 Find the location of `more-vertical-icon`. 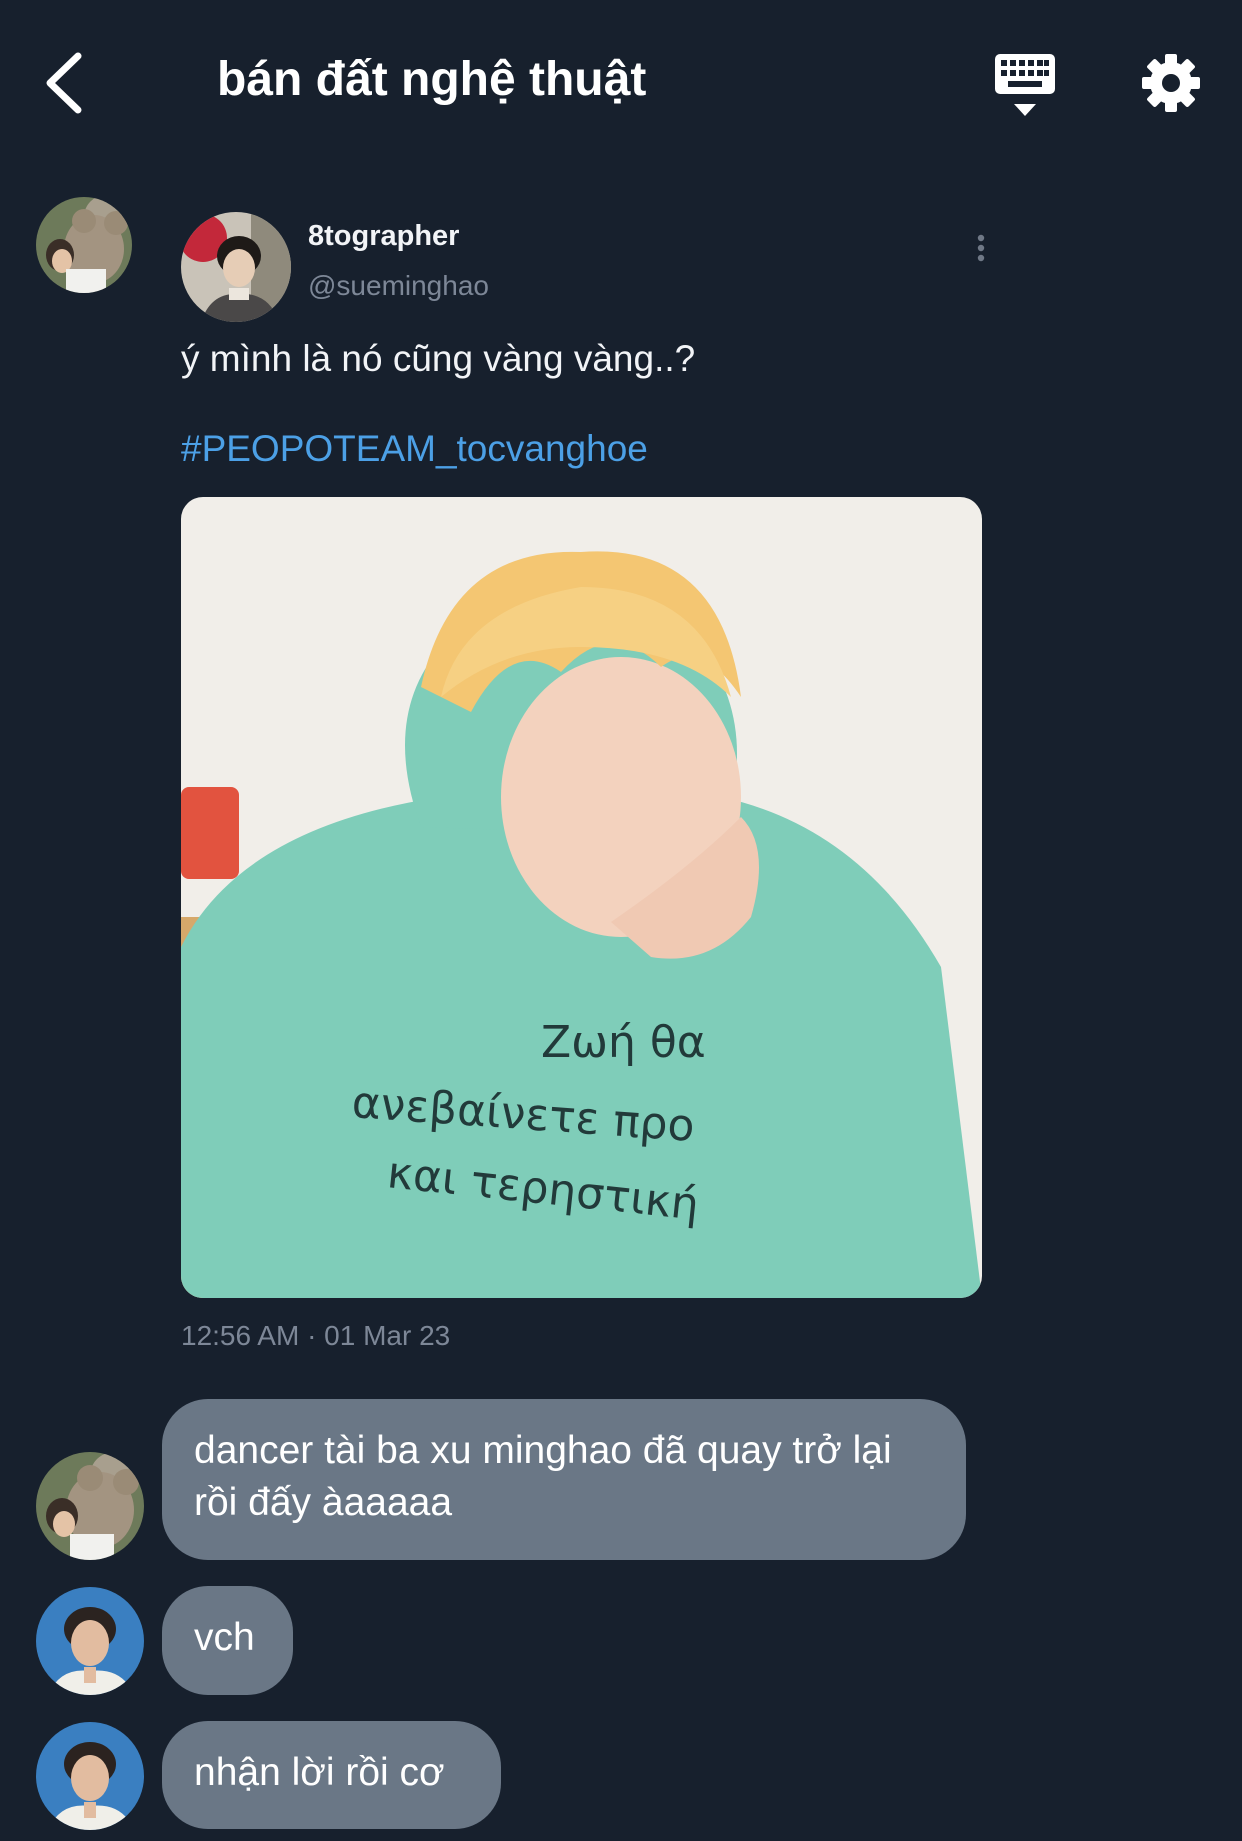

more-vertical-icon is located at coordinates (981, 248).